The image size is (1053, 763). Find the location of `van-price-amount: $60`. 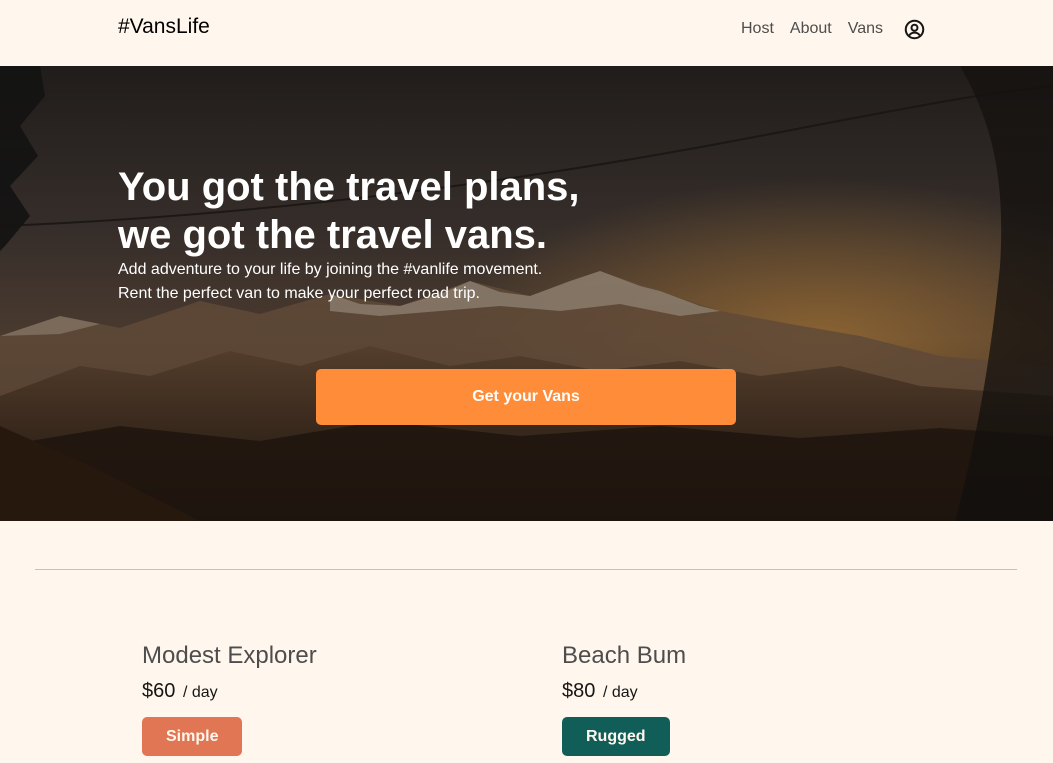

van-price-amount: $60 is located at coordinates (159, 691).